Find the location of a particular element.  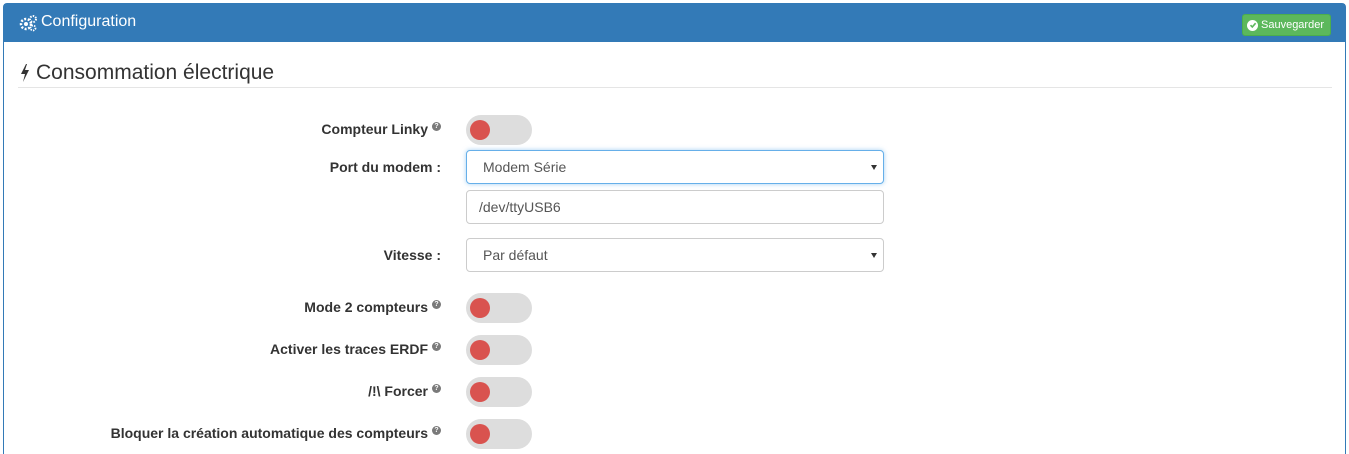

row-modem-port: Port du modem : Modem Série is located at coordinates (674, 167).